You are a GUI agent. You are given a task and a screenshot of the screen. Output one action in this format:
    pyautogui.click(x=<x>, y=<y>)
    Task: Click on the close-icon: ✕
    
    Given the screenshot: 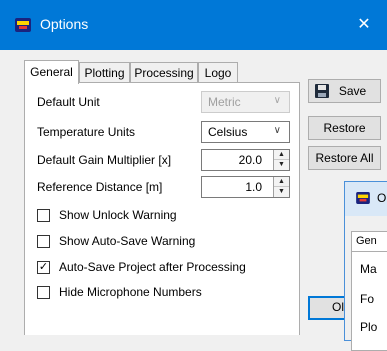 What is the action you would take?
    pyautogui.click(x=364, y=24)
    